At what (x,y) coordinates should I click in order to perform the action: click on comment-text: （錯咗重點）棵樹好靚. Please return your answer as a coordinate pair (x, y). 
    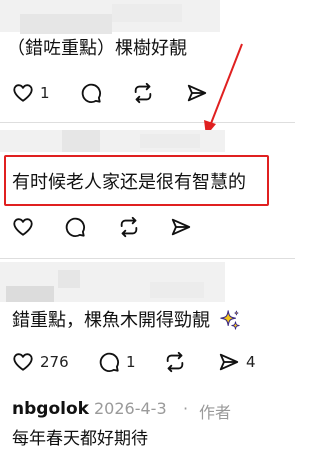
    Looking at the image, I should click on (97, 48).